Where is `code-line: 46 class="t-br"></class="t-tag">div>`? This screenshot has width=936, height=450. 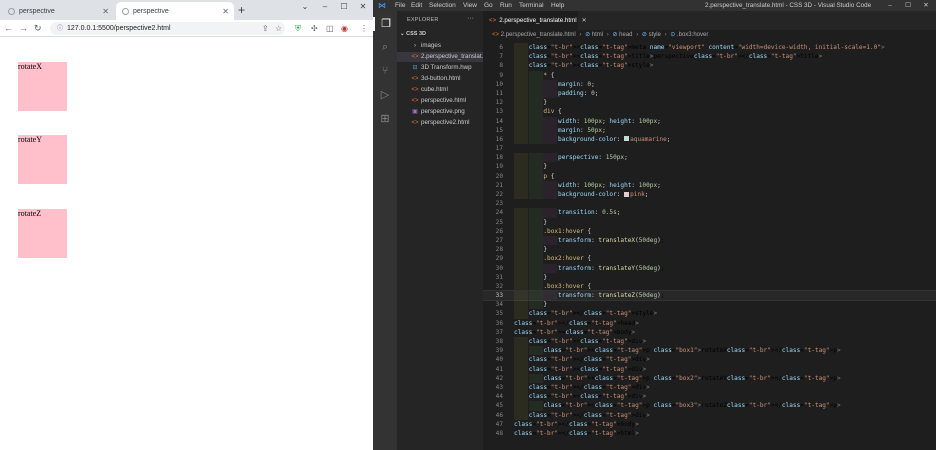
code-line: 46 class="t-br"></class="t-tag">div> is located at coordinates (709, 415).